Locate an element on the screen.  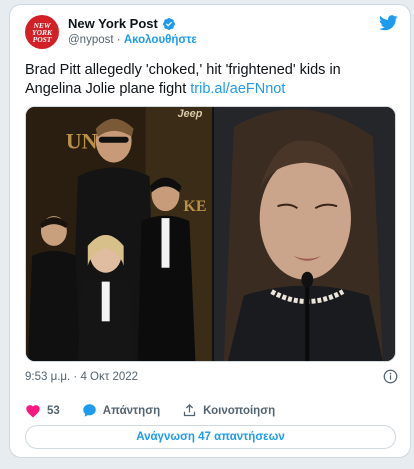
reply-label: Απάντηση is located at coordinates (131, 410).